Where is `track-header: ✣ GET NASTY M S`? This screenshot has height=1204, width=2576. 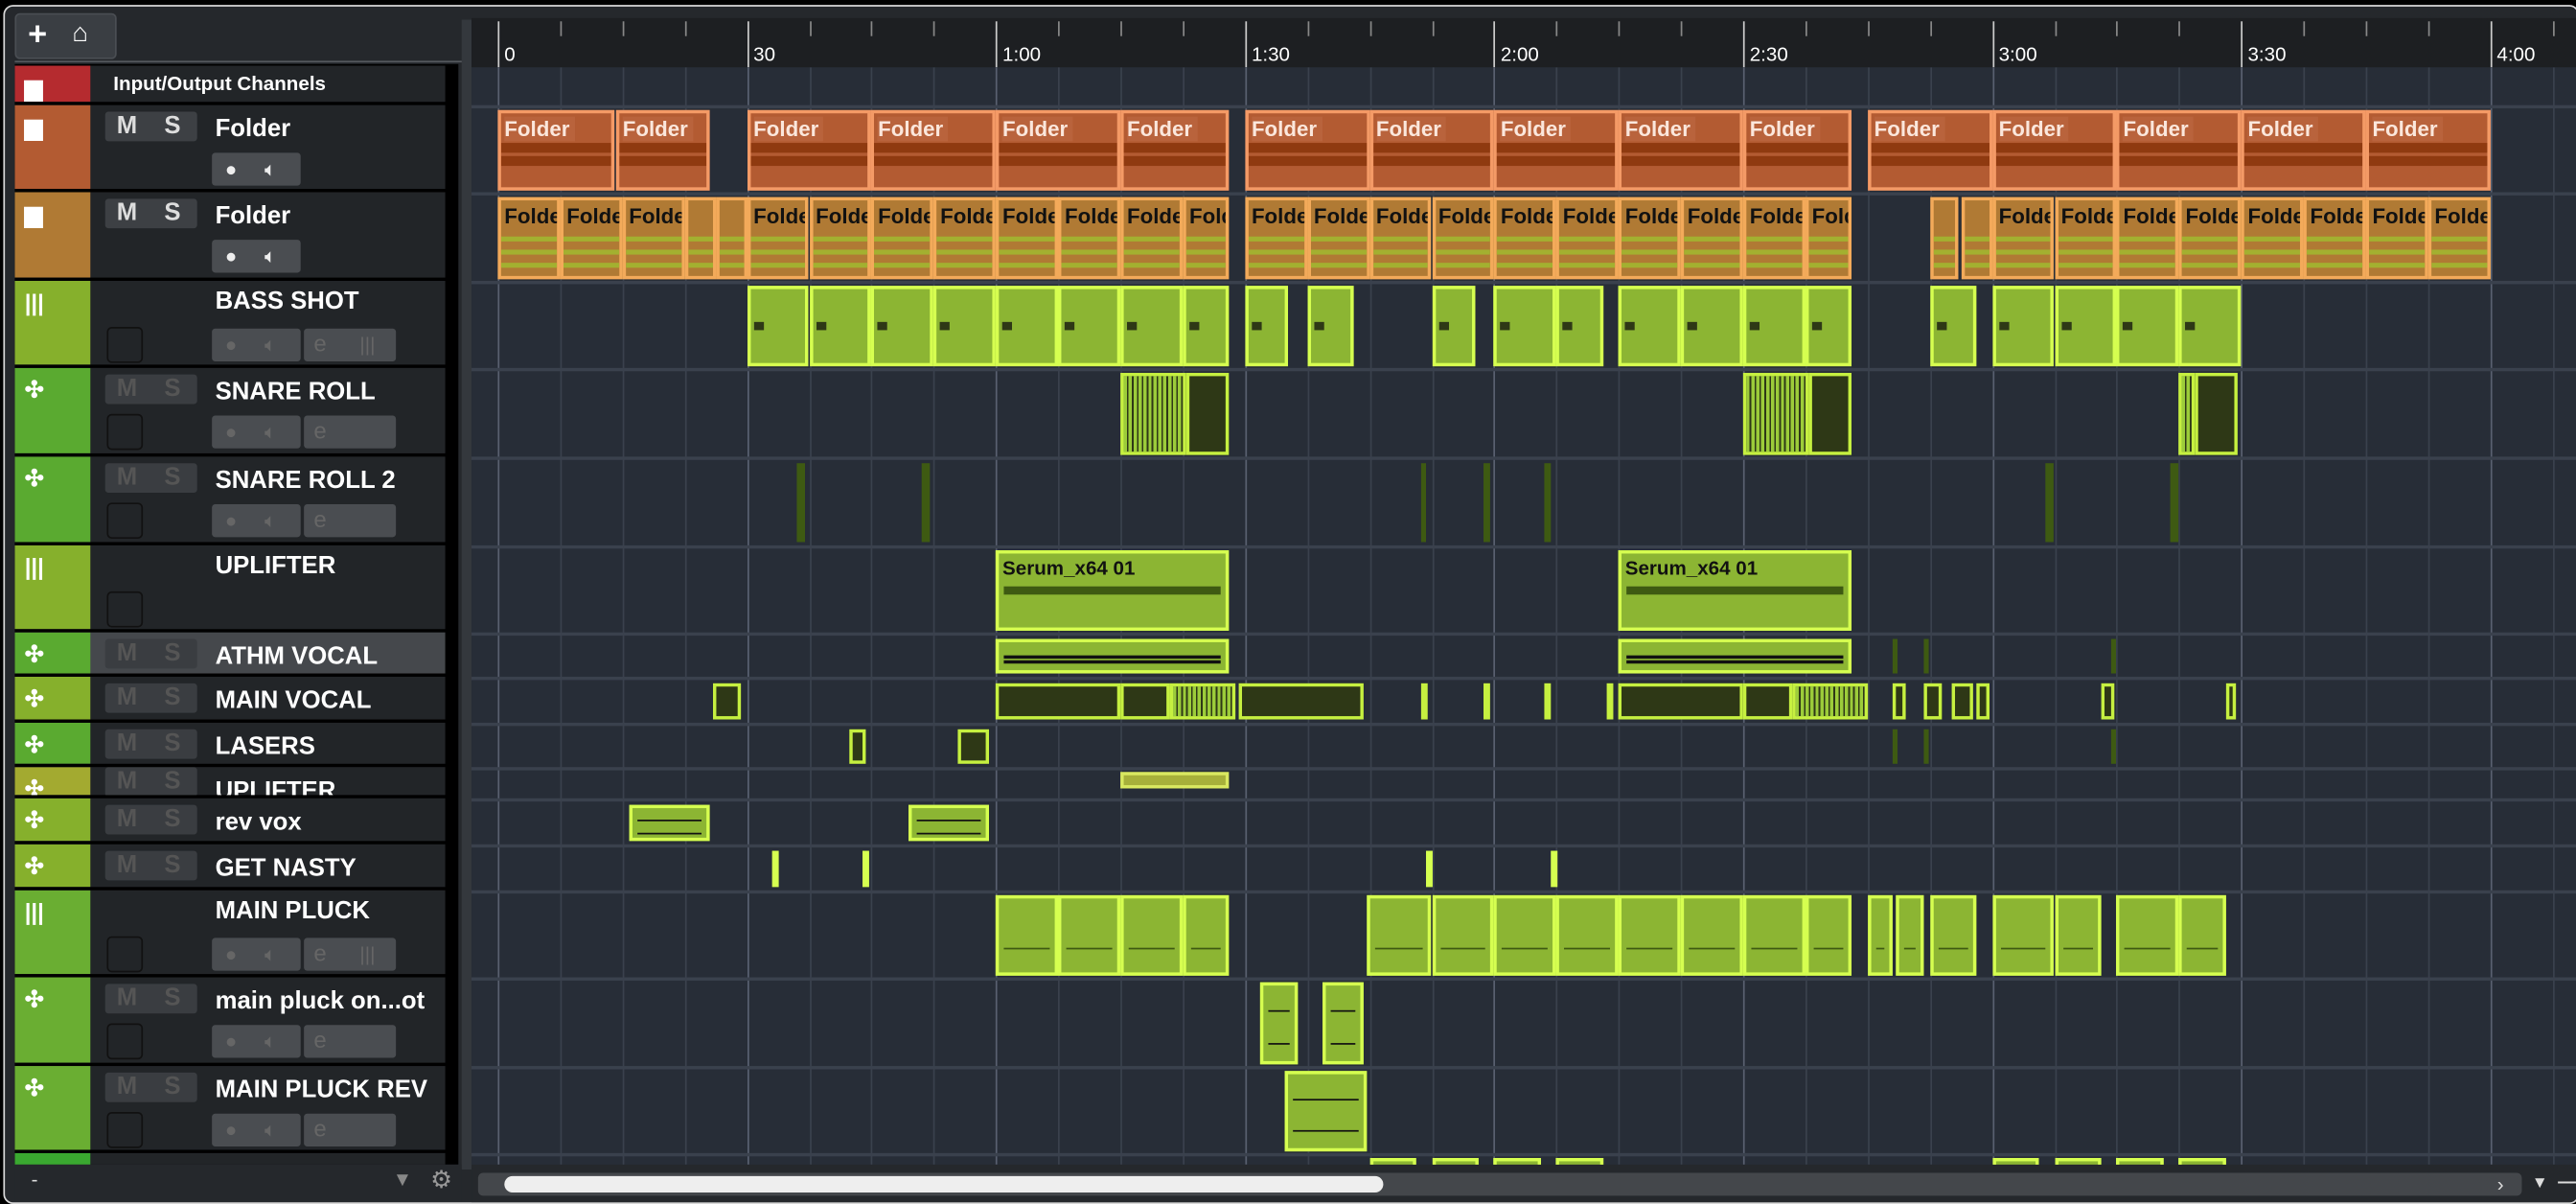
track-header: ✣ GET NASTY M S is located at coordinates (230, 866).